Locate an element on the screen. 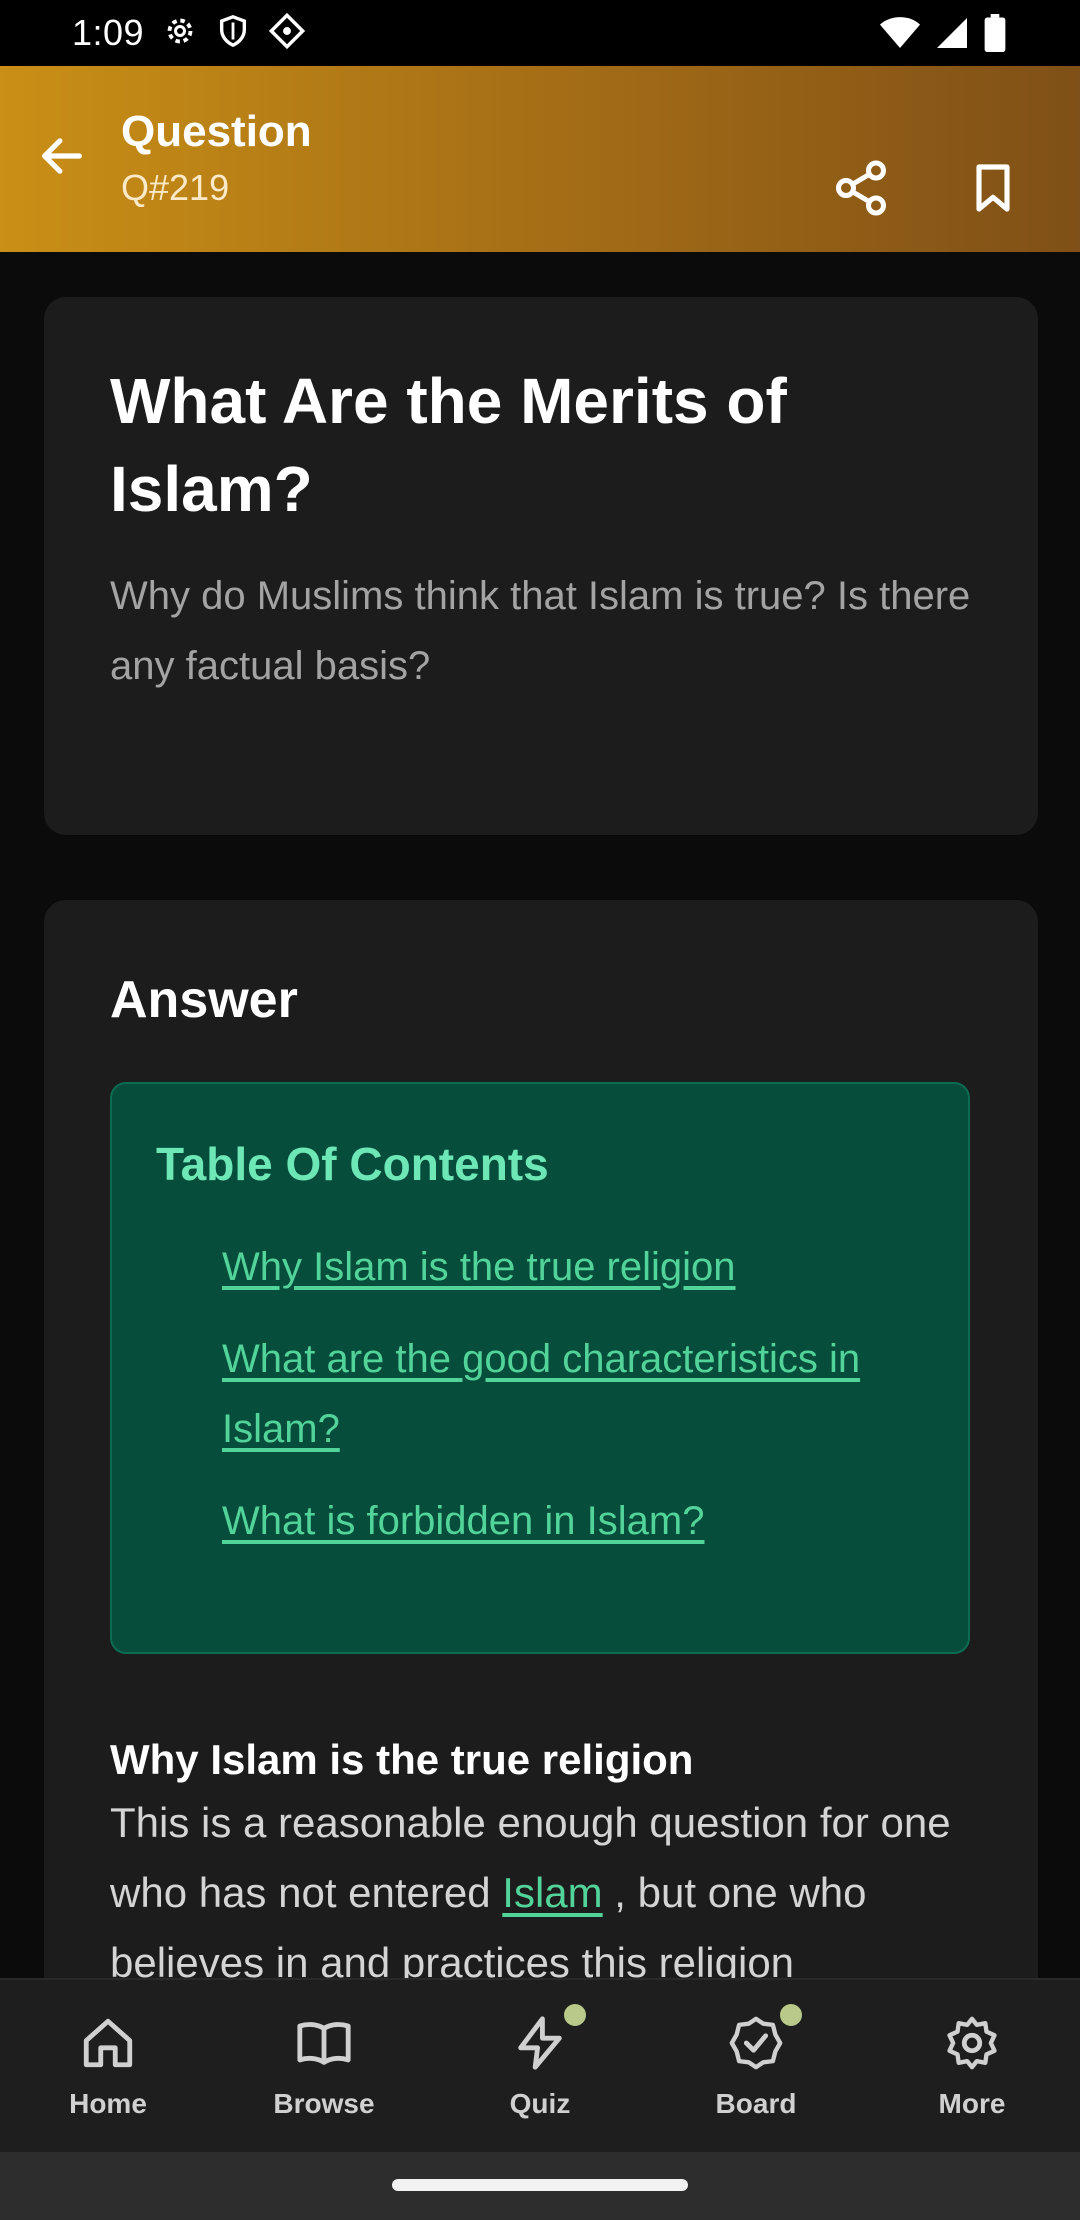  toc-link-forbidden: What is forbidden in Islam? is located at coordinates (463, 1521).